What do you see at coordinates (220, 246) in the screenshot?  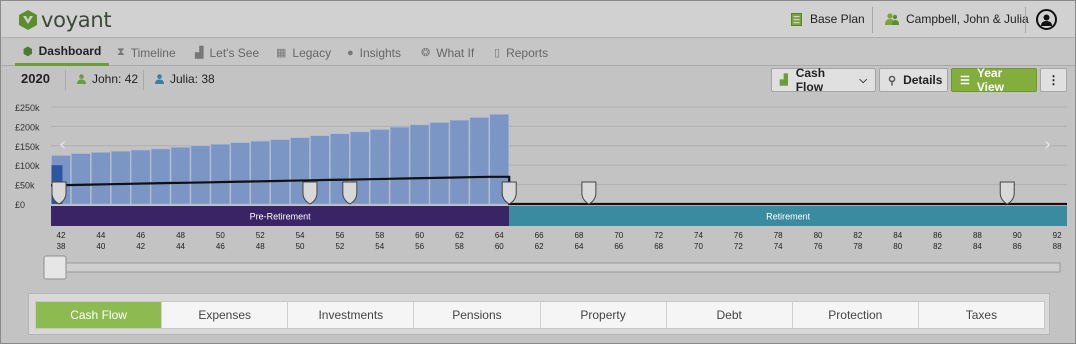 I see `age-label-julia: 46` at bounding box center [220, 246].